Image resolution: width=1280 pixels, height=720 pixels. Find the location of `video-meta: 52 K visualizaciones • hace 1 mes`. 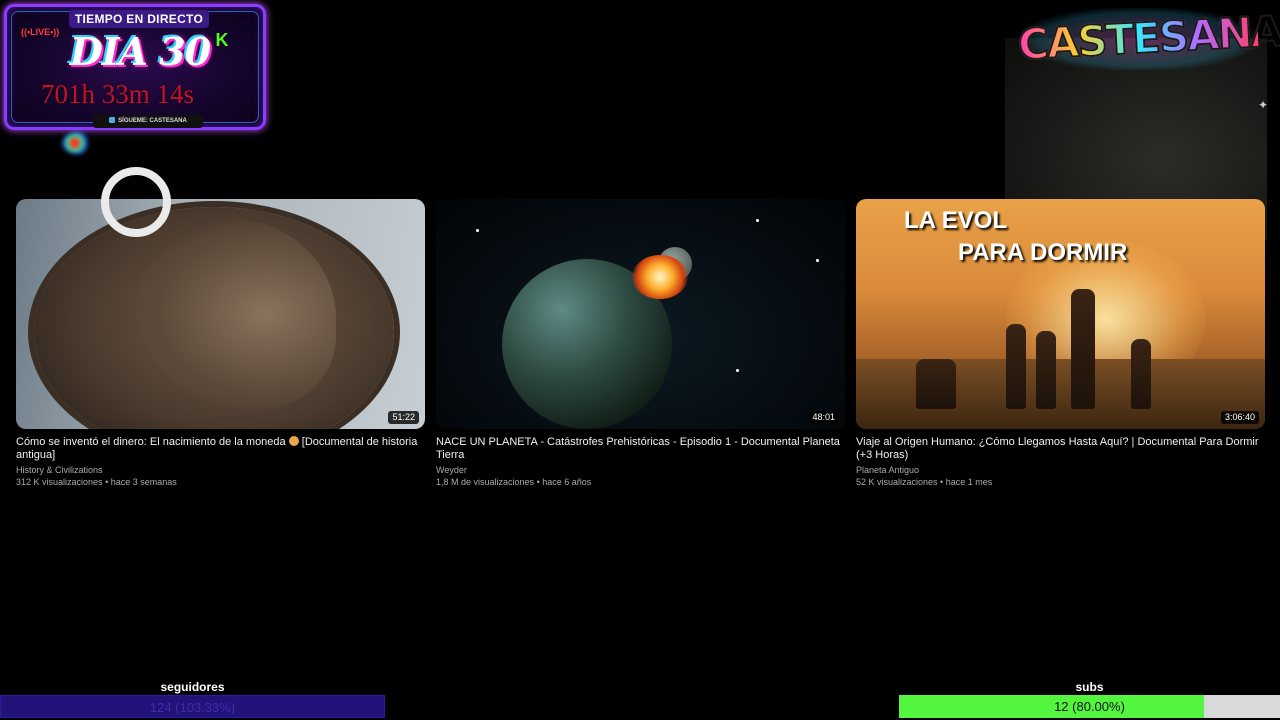

video-meta: 52 K visualizaciones • hace 1 mes is located at coordinates (924, 482).